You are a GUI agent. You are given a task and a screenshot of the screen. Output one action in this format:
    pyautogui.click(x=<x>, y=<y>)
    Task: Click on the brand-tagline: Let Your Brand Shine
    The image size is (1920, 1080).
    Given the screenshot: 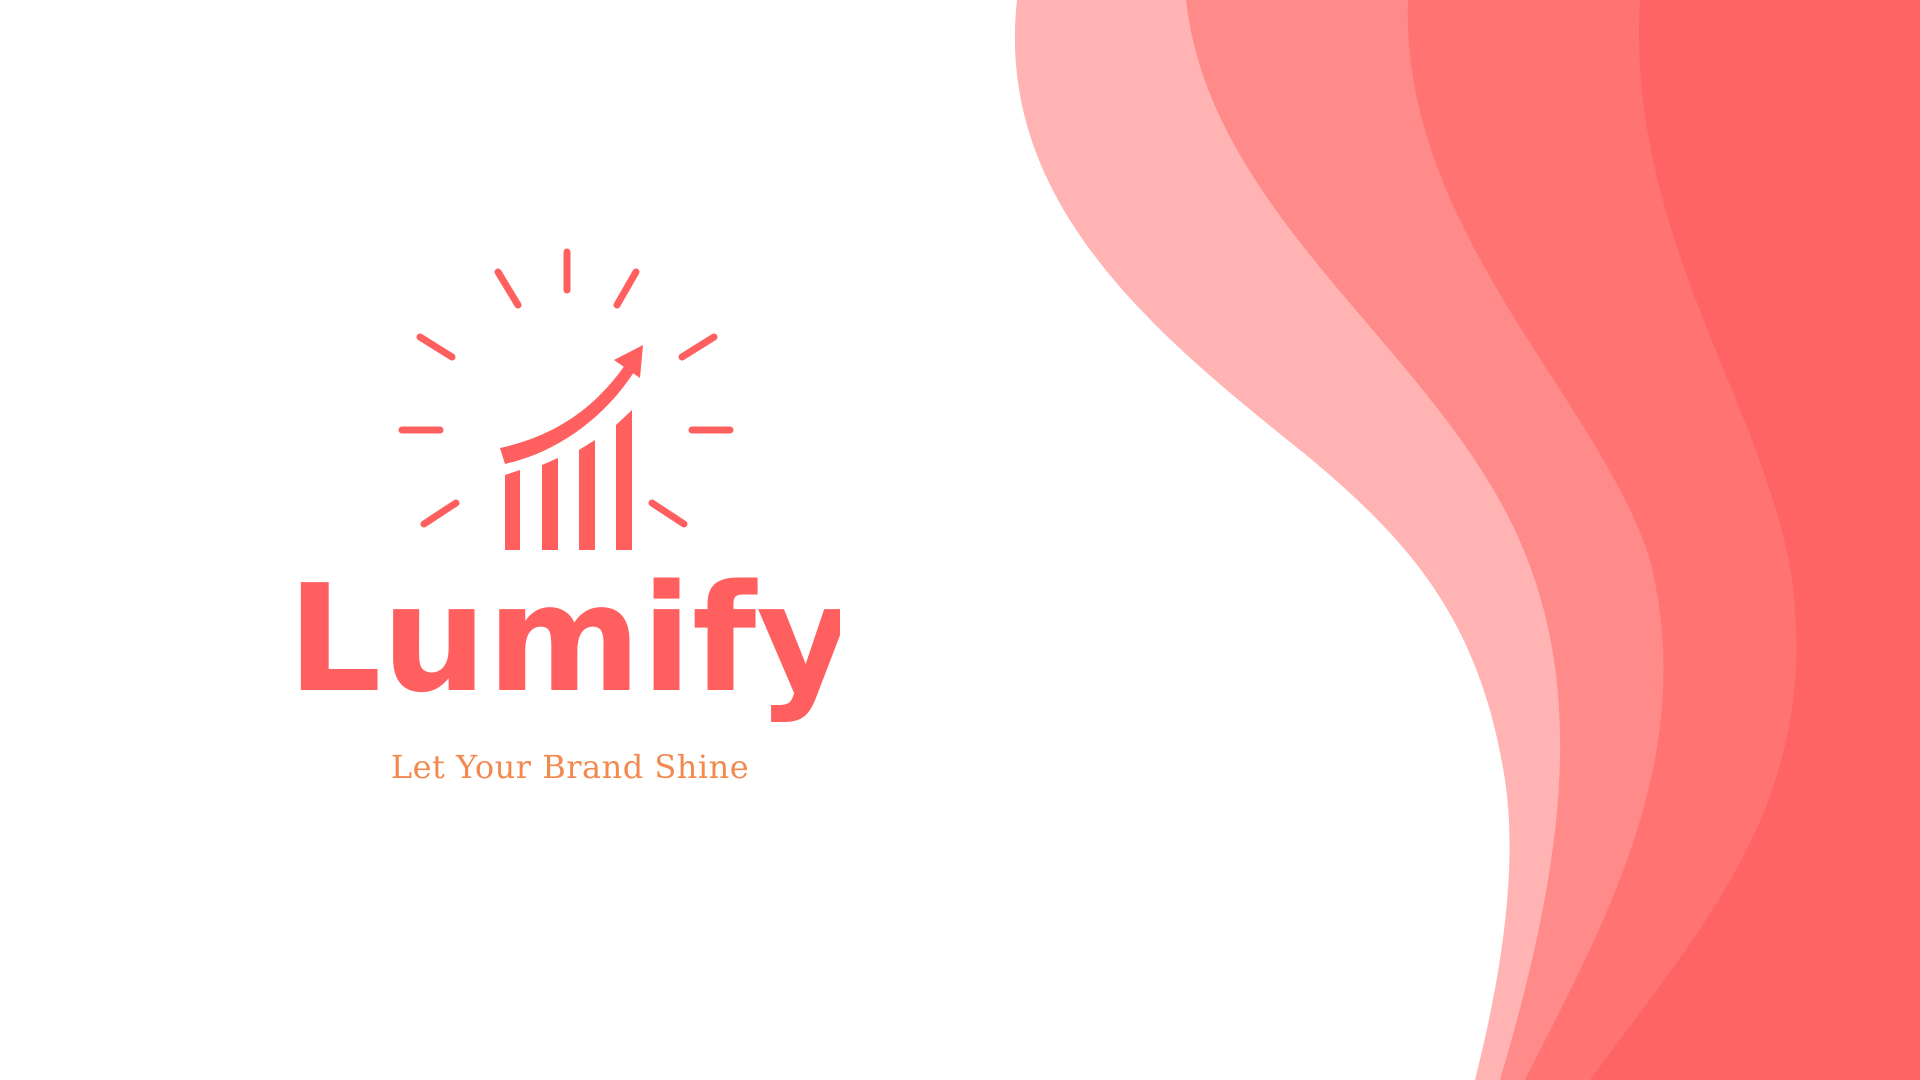 What is the action you would take?
    pyautogui.click(x=570, y=767)
    